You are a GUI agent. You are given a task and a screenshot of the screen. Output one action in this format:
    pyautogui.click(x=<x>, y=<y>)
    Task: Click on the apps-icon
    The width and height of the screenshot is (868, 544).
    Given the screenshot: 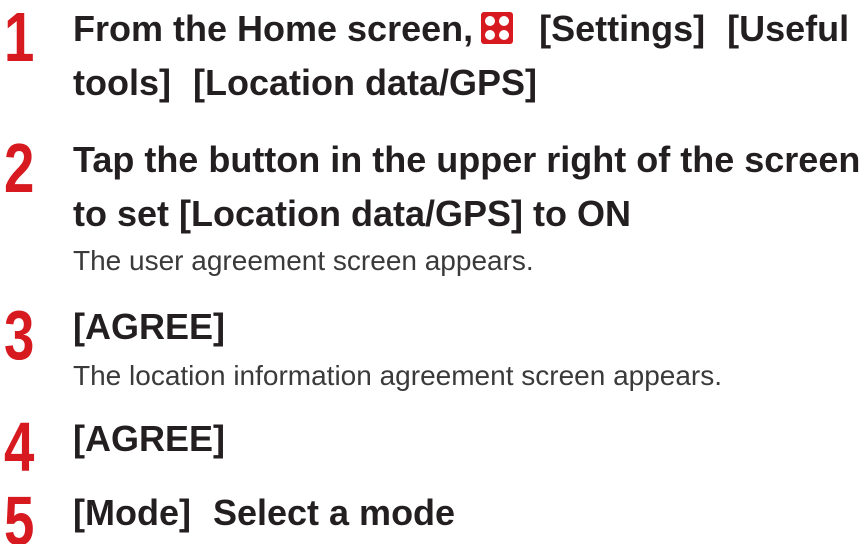 What is the action you would take?
    pyautogui.click(x=497, y=28)
    